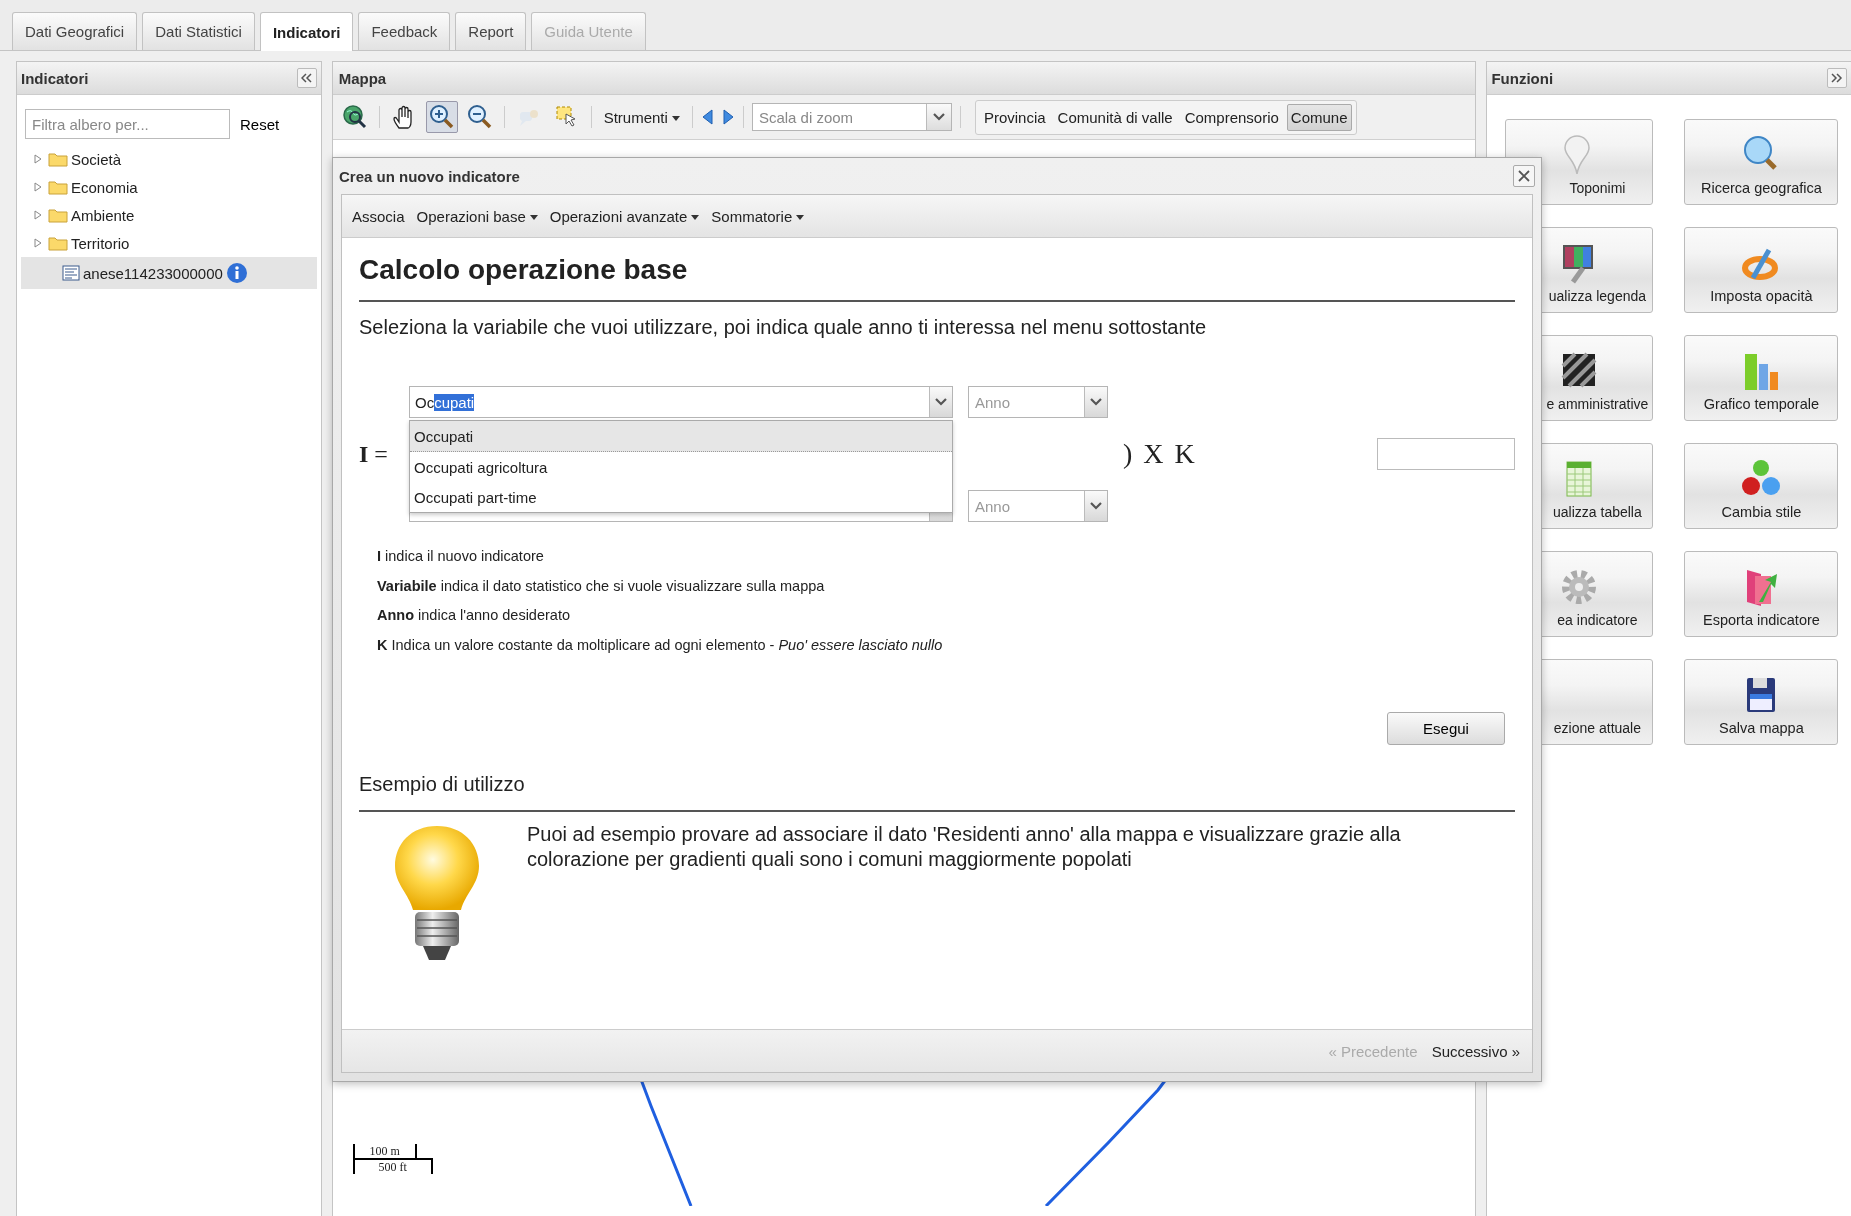 The image size is (1851, 1216). I want to click on function-button: Esporta indicatore, so click(1761, 594).